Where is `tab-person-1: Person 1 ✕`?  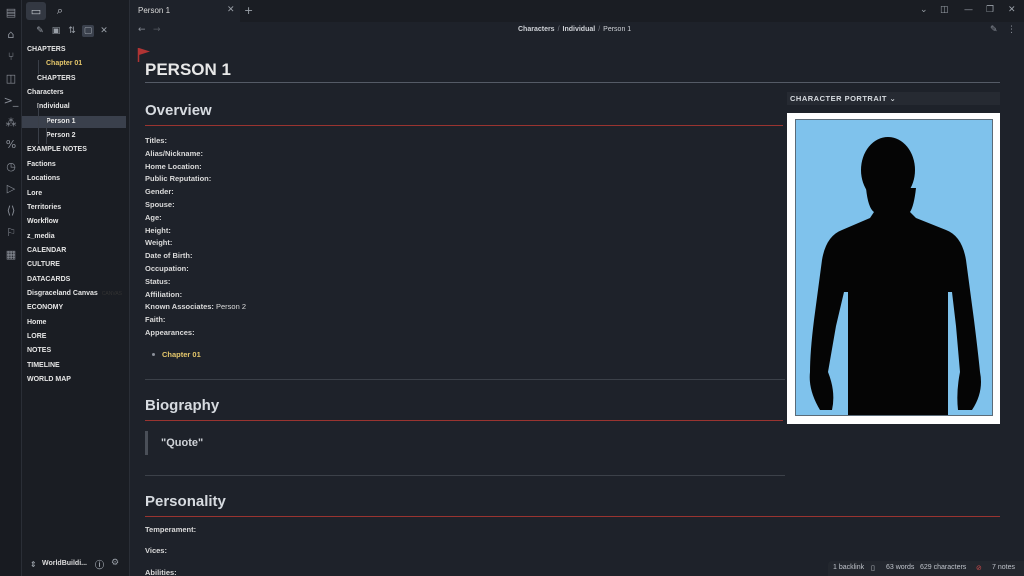
tab-person-1: Person 1 ✕ is located at coordinates (185, 11).